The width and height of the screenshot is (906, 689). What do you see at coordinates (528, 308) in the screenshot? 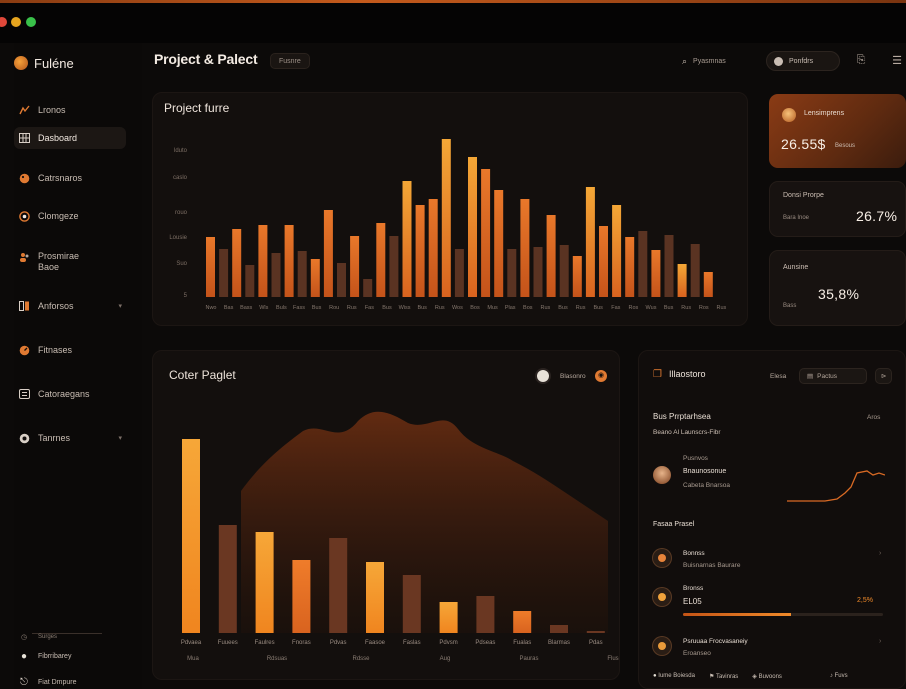
I see `x-tick-label: Bos` at bounding box center [528, 308].